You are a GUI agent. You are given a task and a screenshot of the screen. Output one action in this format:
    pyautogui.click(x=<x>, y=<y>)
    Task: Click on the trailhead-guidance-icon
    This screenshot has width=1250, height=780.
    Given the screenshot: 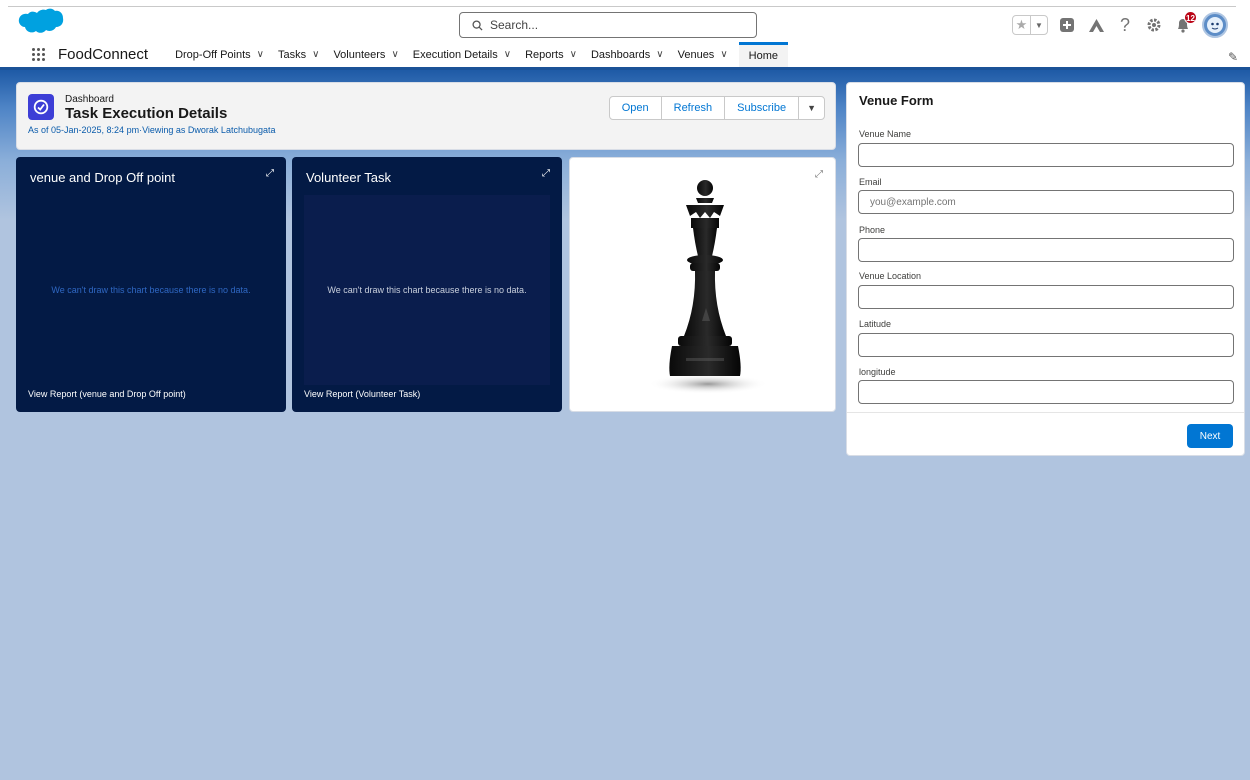 What is the action you would take?
    pyautogui.click(x=1096, y=25)
    